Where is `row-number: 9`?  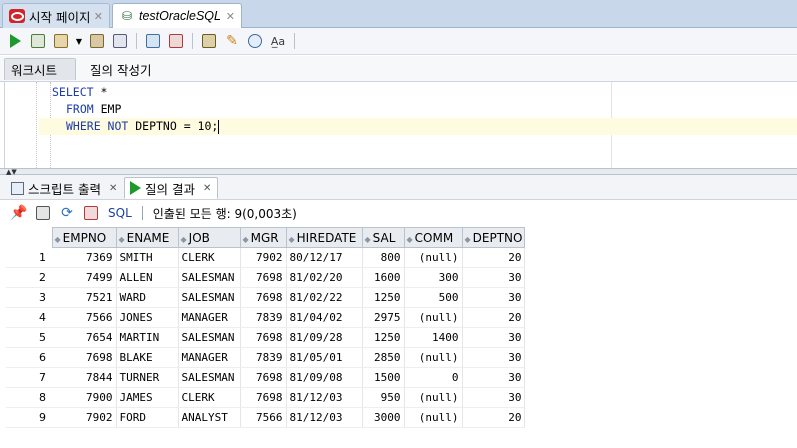
row-number: 9 is located at coordinates (29, 417).